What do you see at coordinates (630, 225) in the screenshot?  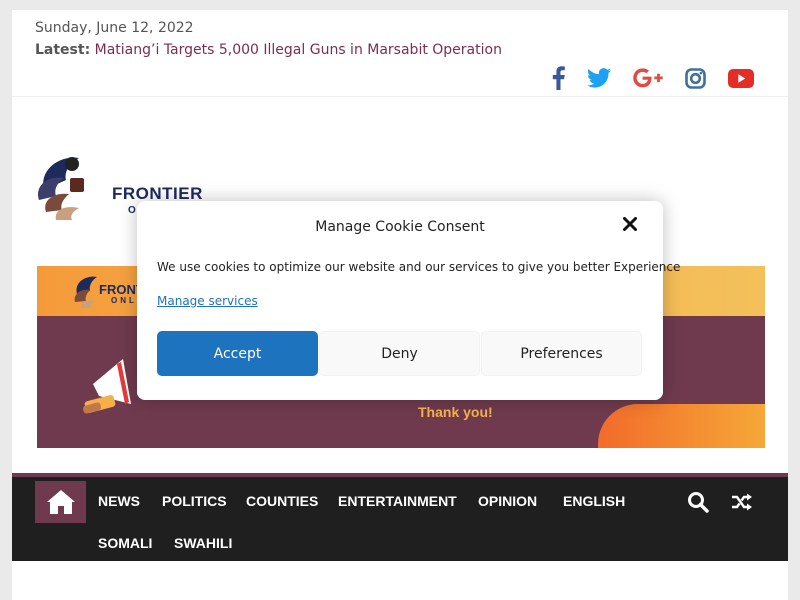 I see `close-icon` at bounding box center [630, 225].